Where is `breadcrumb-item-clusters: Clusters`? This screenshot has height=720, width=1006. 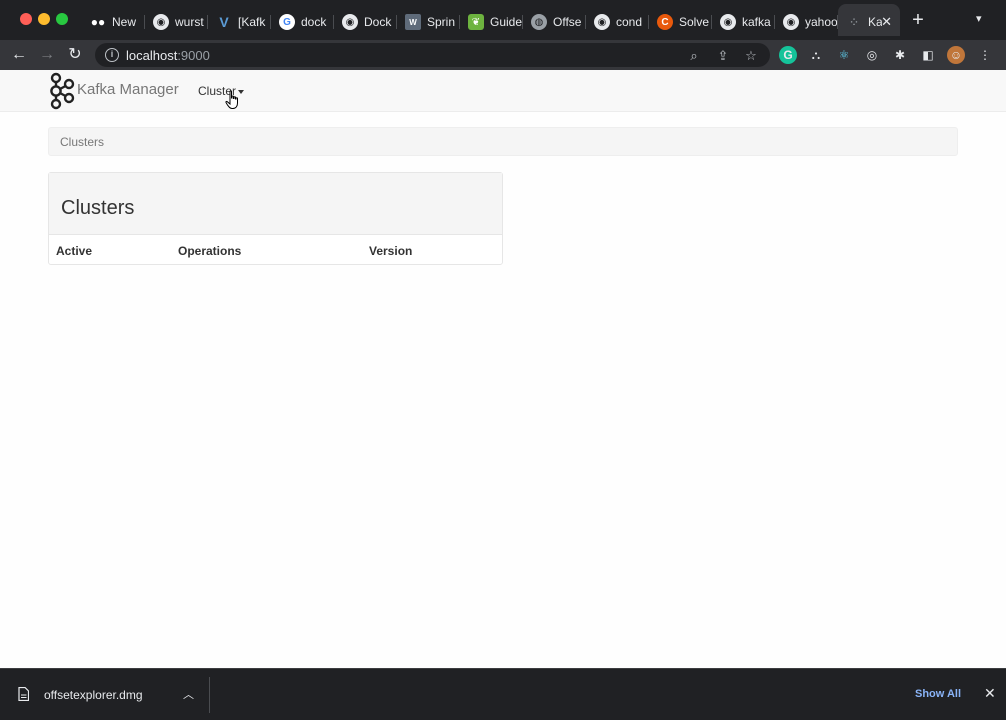
breadcrumb-item-clusters: Clusters is located at coordinates (82, 142).